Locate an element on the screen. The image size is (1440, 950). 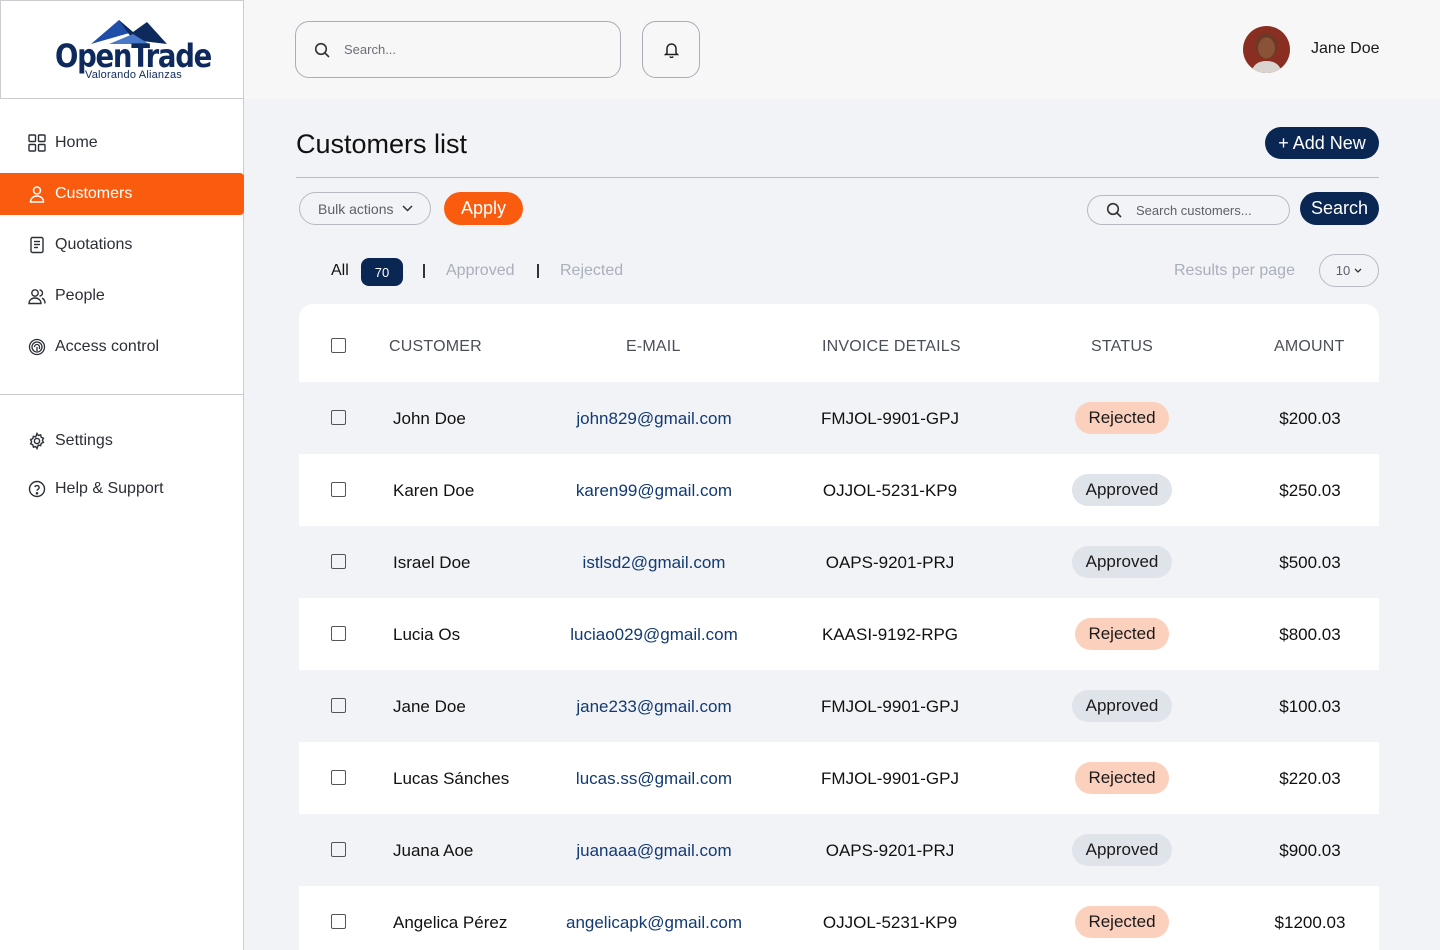
document-icon is located at coordinates (37, 245).